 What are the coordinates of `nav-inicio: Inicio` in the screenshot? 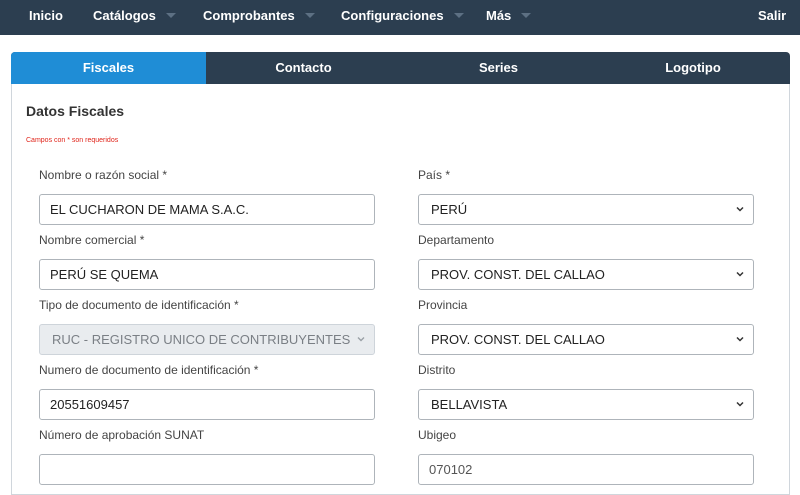 It's located at (46, 17).